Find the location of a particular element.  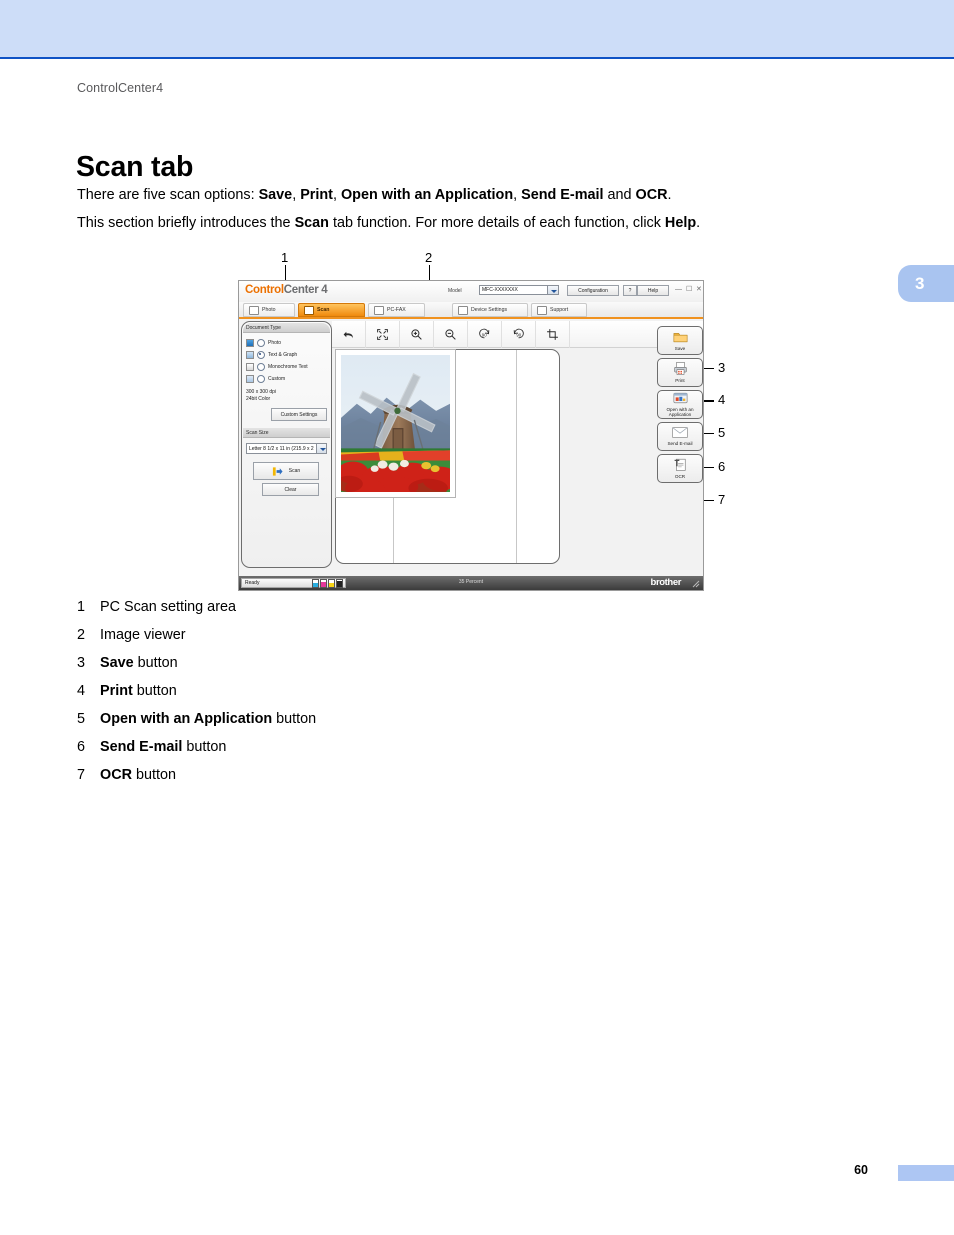

scan-size-header: Scan Size is located at coordinates (286, 433).